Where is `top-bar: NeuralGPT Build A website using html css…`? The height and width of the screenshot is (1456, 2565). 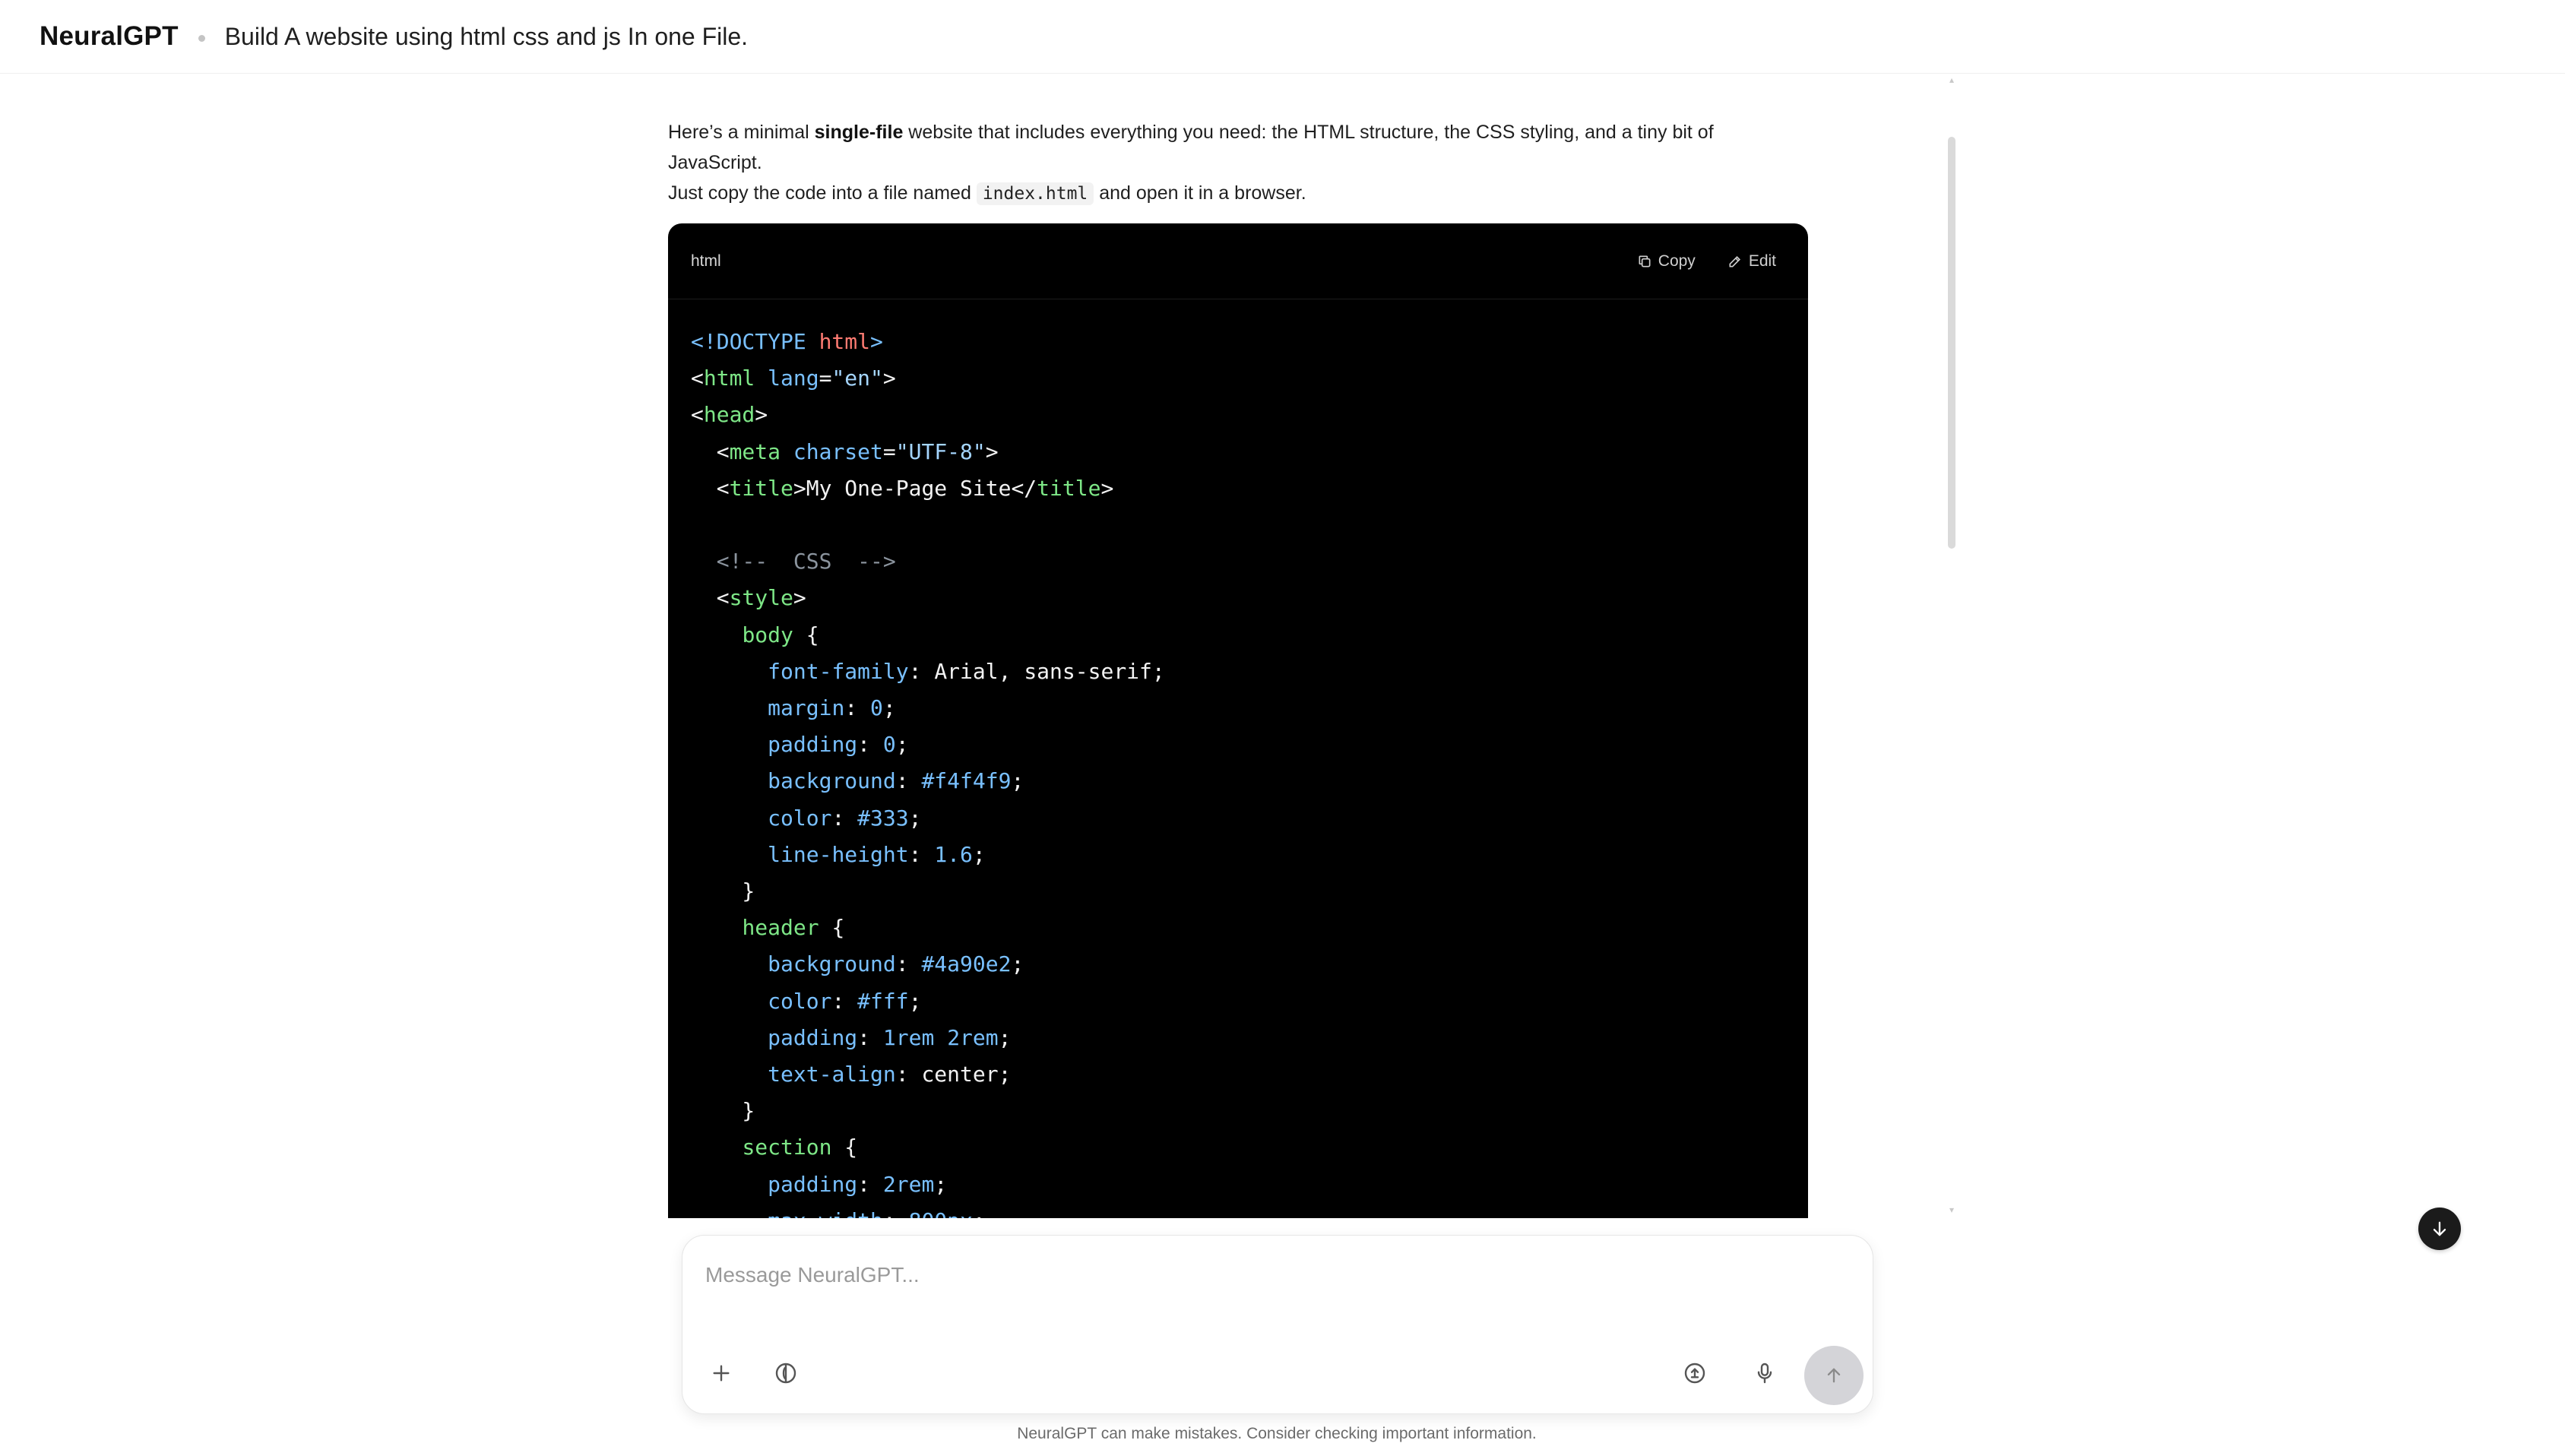
top-bar: NeuralGPT Build A website using html css… is located at coordinates (1283, 37).